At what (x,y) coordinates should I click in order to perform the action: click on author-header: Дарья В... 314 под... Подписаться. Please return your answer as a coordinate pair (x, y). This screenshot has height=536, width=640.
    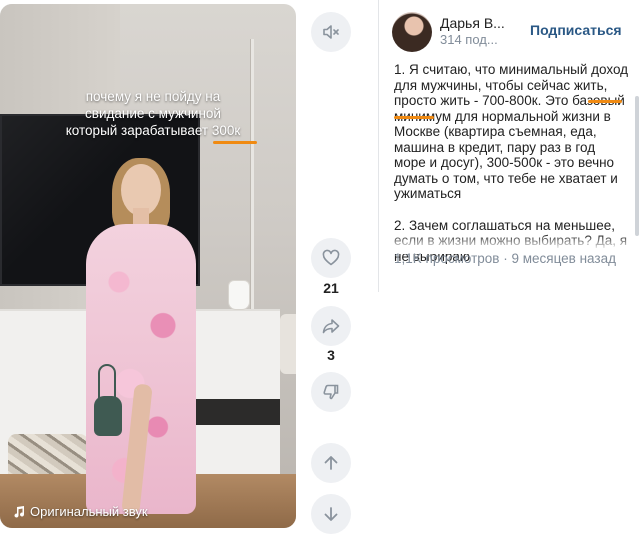
    Looking at the image, I should click on (516, 32).